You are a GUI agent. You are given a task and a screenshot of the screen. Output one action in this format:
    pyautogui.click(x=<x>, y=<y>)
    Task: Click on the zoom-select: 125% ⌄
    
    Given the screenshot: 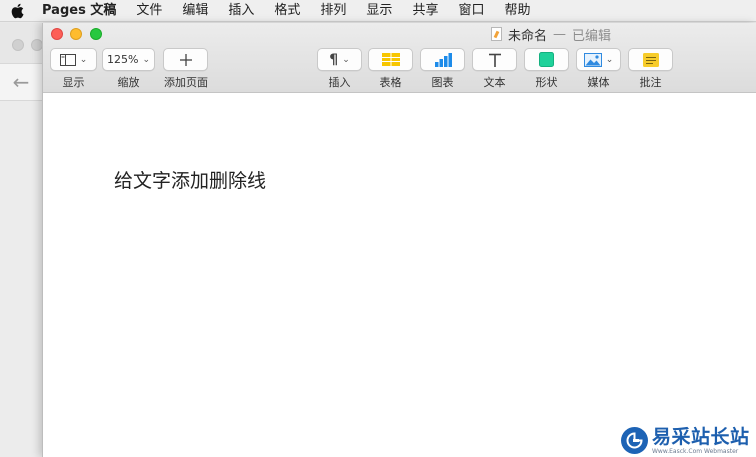 What is the action you would take?
    pyautogui.click(x=128, y=59)
    